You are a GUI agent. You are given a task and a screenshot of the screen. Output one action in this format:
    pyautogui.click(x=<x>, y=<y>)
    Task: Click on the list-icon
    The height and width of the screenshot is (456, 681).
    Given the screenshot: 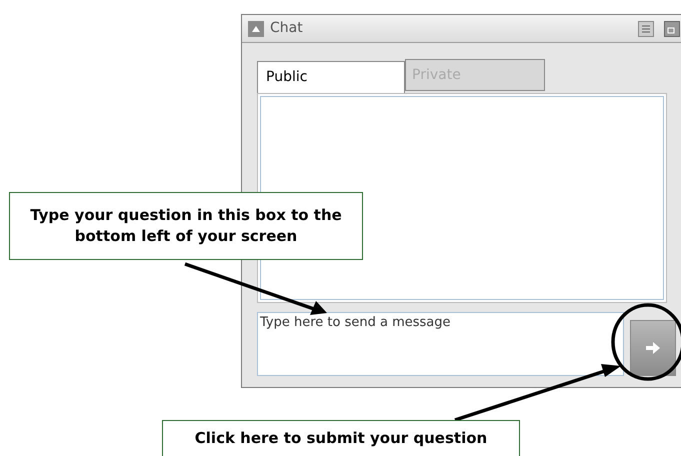 What is the action you would take?
    pyautogui.click(x=646, y=28)
    